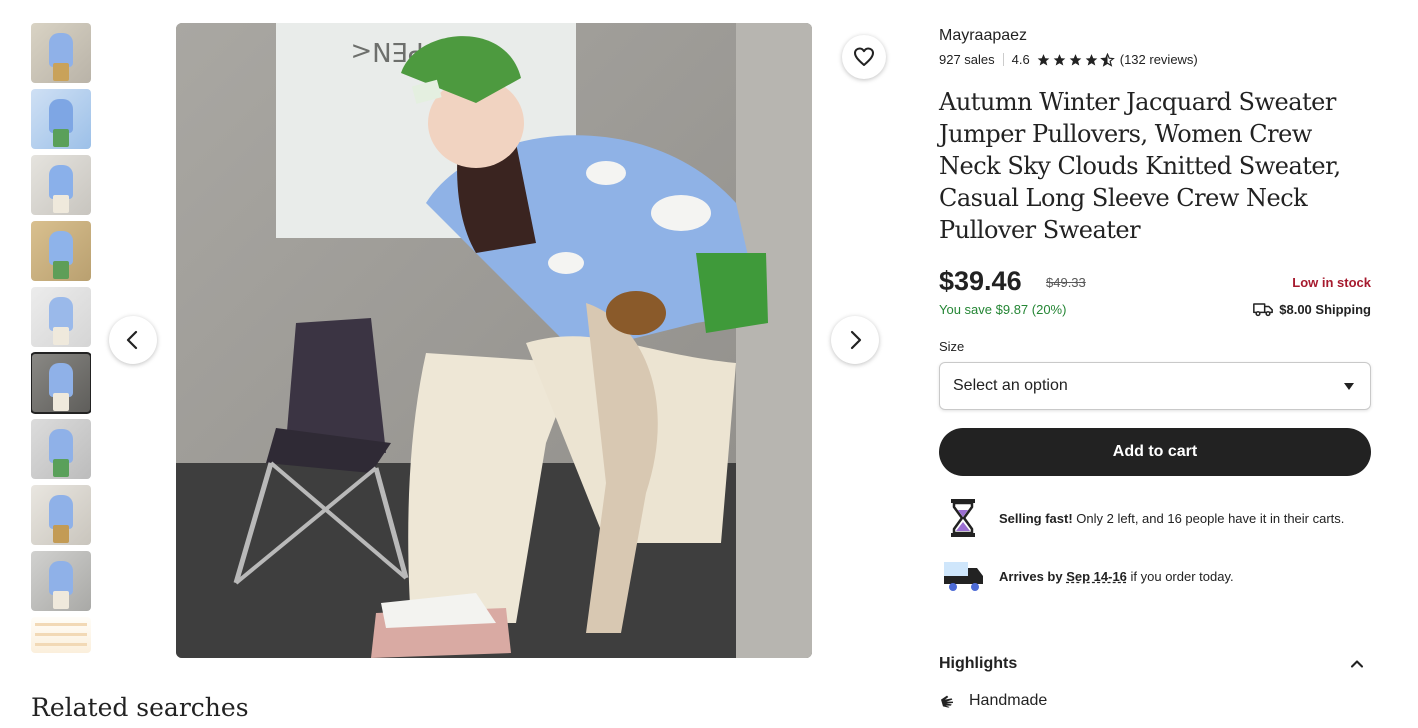 The image size is (1418, 728). I want to click on star-half-icon, so click(1107, 59).